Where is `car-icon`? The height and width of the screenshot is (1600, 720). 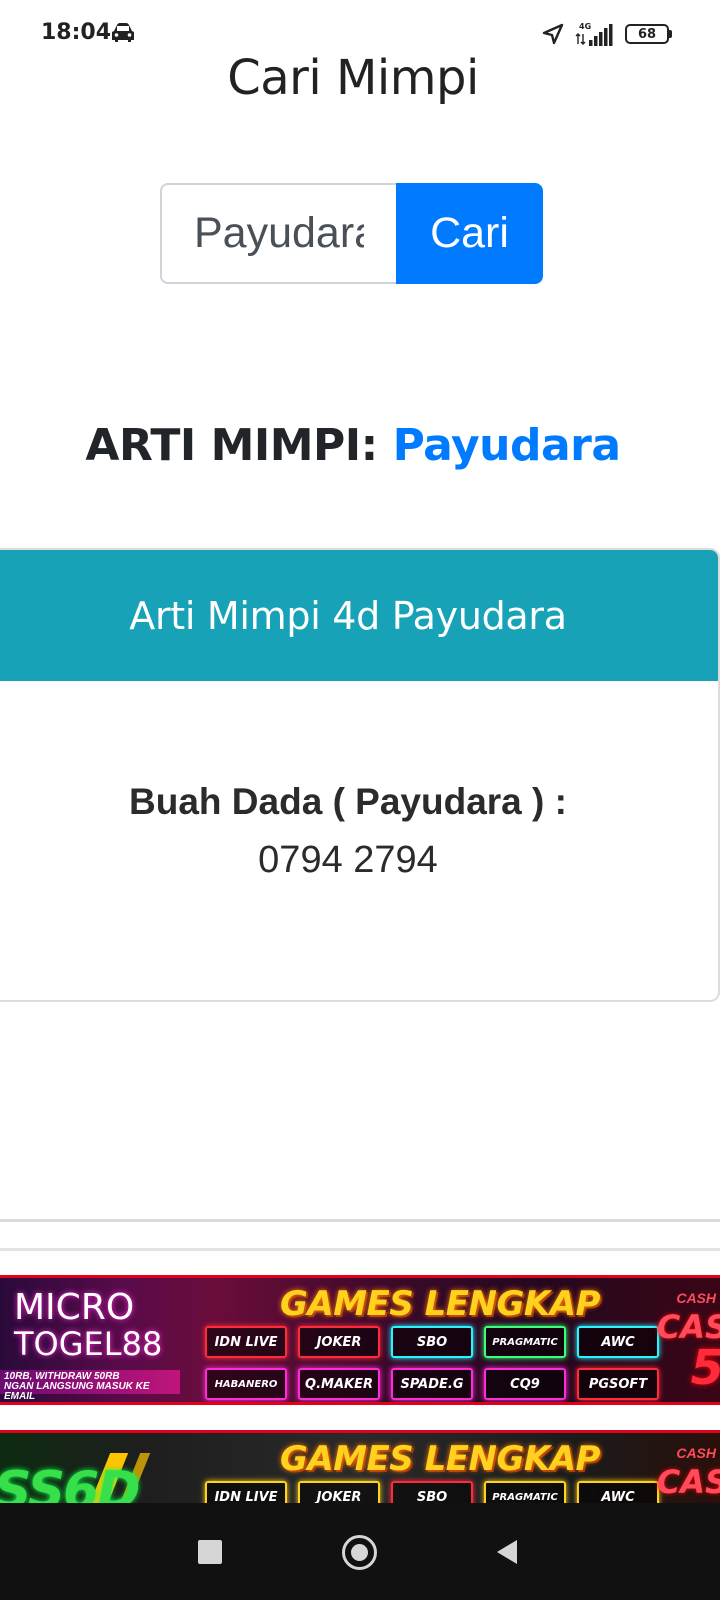
car-icon is located at coordinates (123, 32).